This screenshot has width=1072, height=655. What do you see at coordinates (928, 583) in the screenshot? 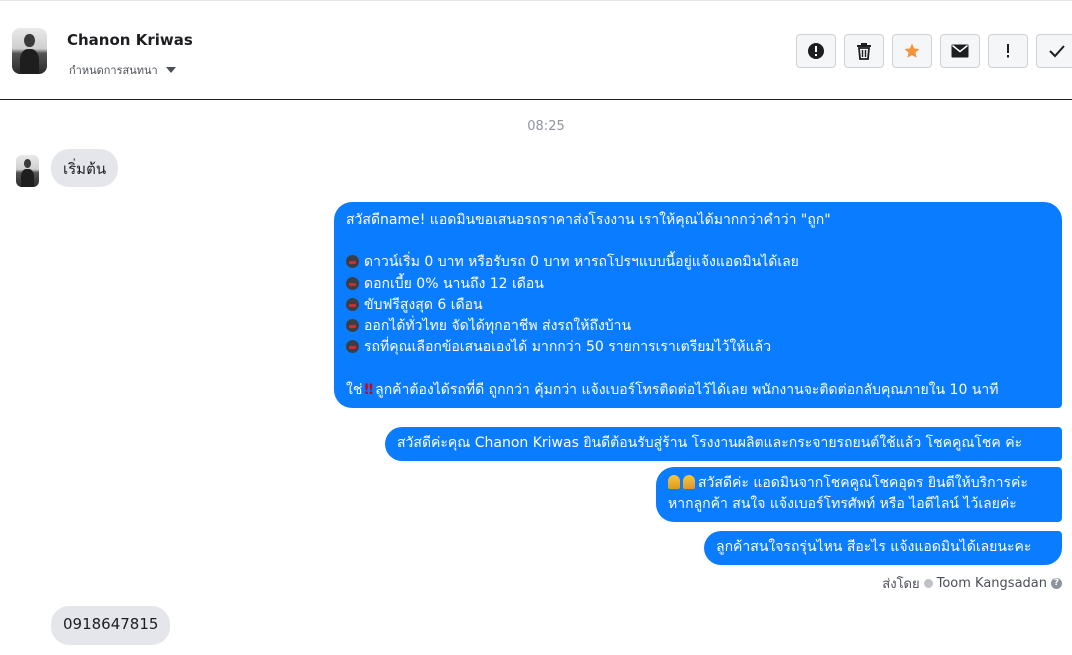
I see `sent-check-icon` at bounding box center [928, 583].